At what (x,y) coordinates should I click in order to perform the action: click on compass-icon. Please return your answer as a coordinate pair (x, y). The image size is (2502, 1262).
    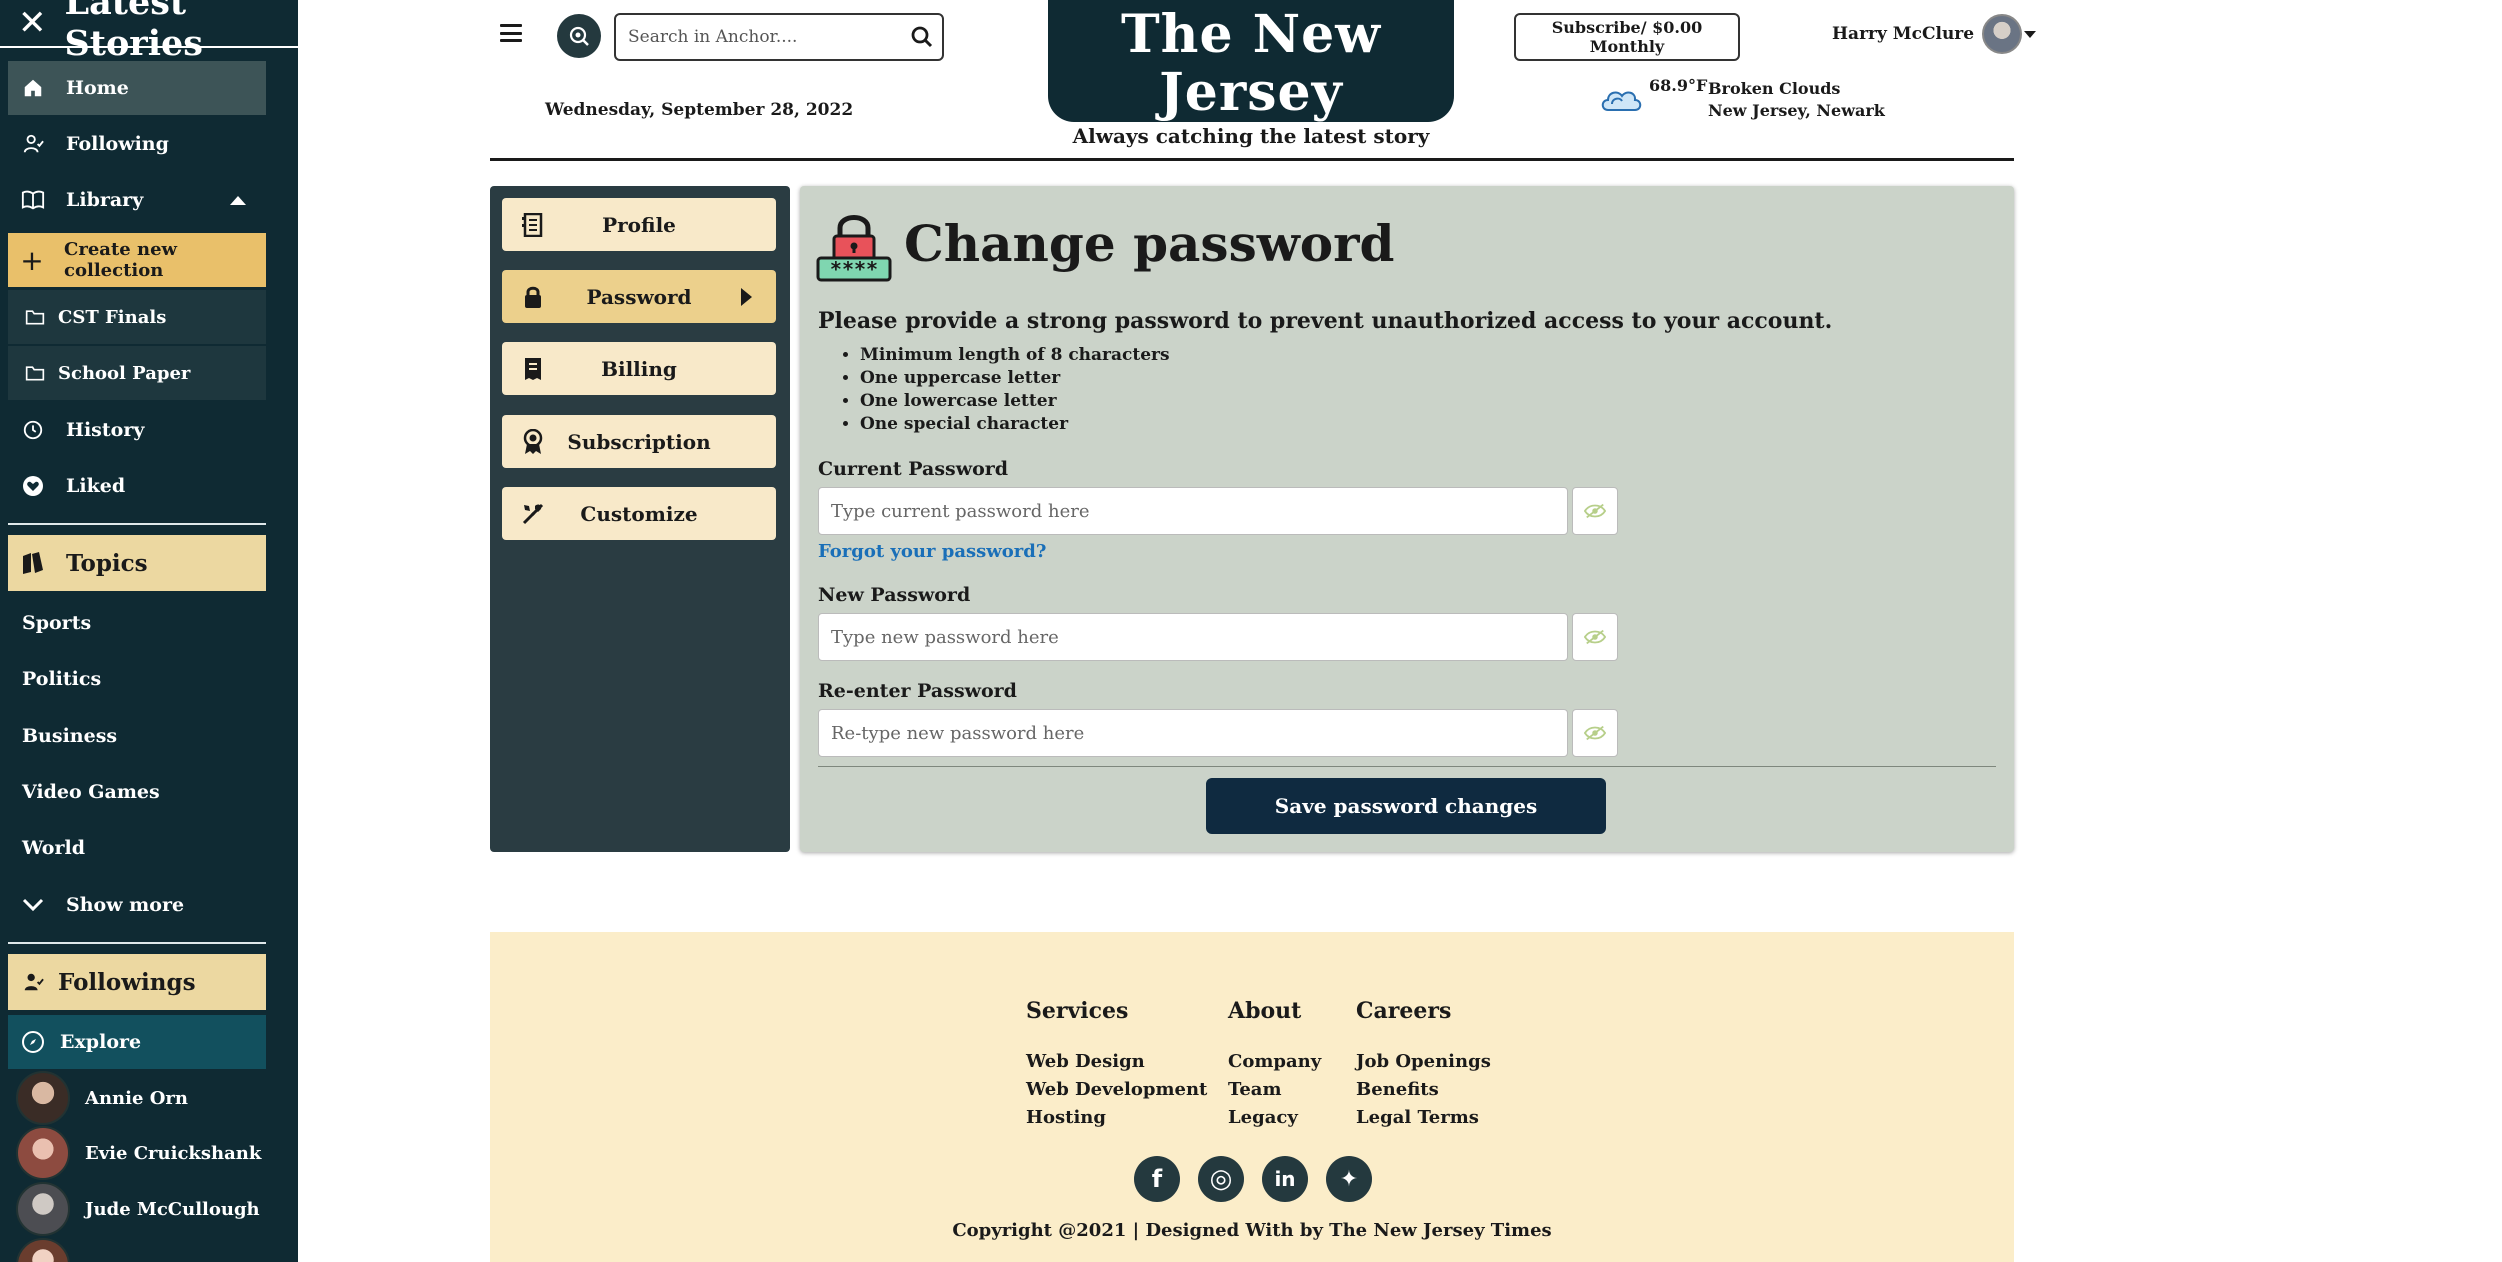
    Looking at the image, I should click on (33, 1042).